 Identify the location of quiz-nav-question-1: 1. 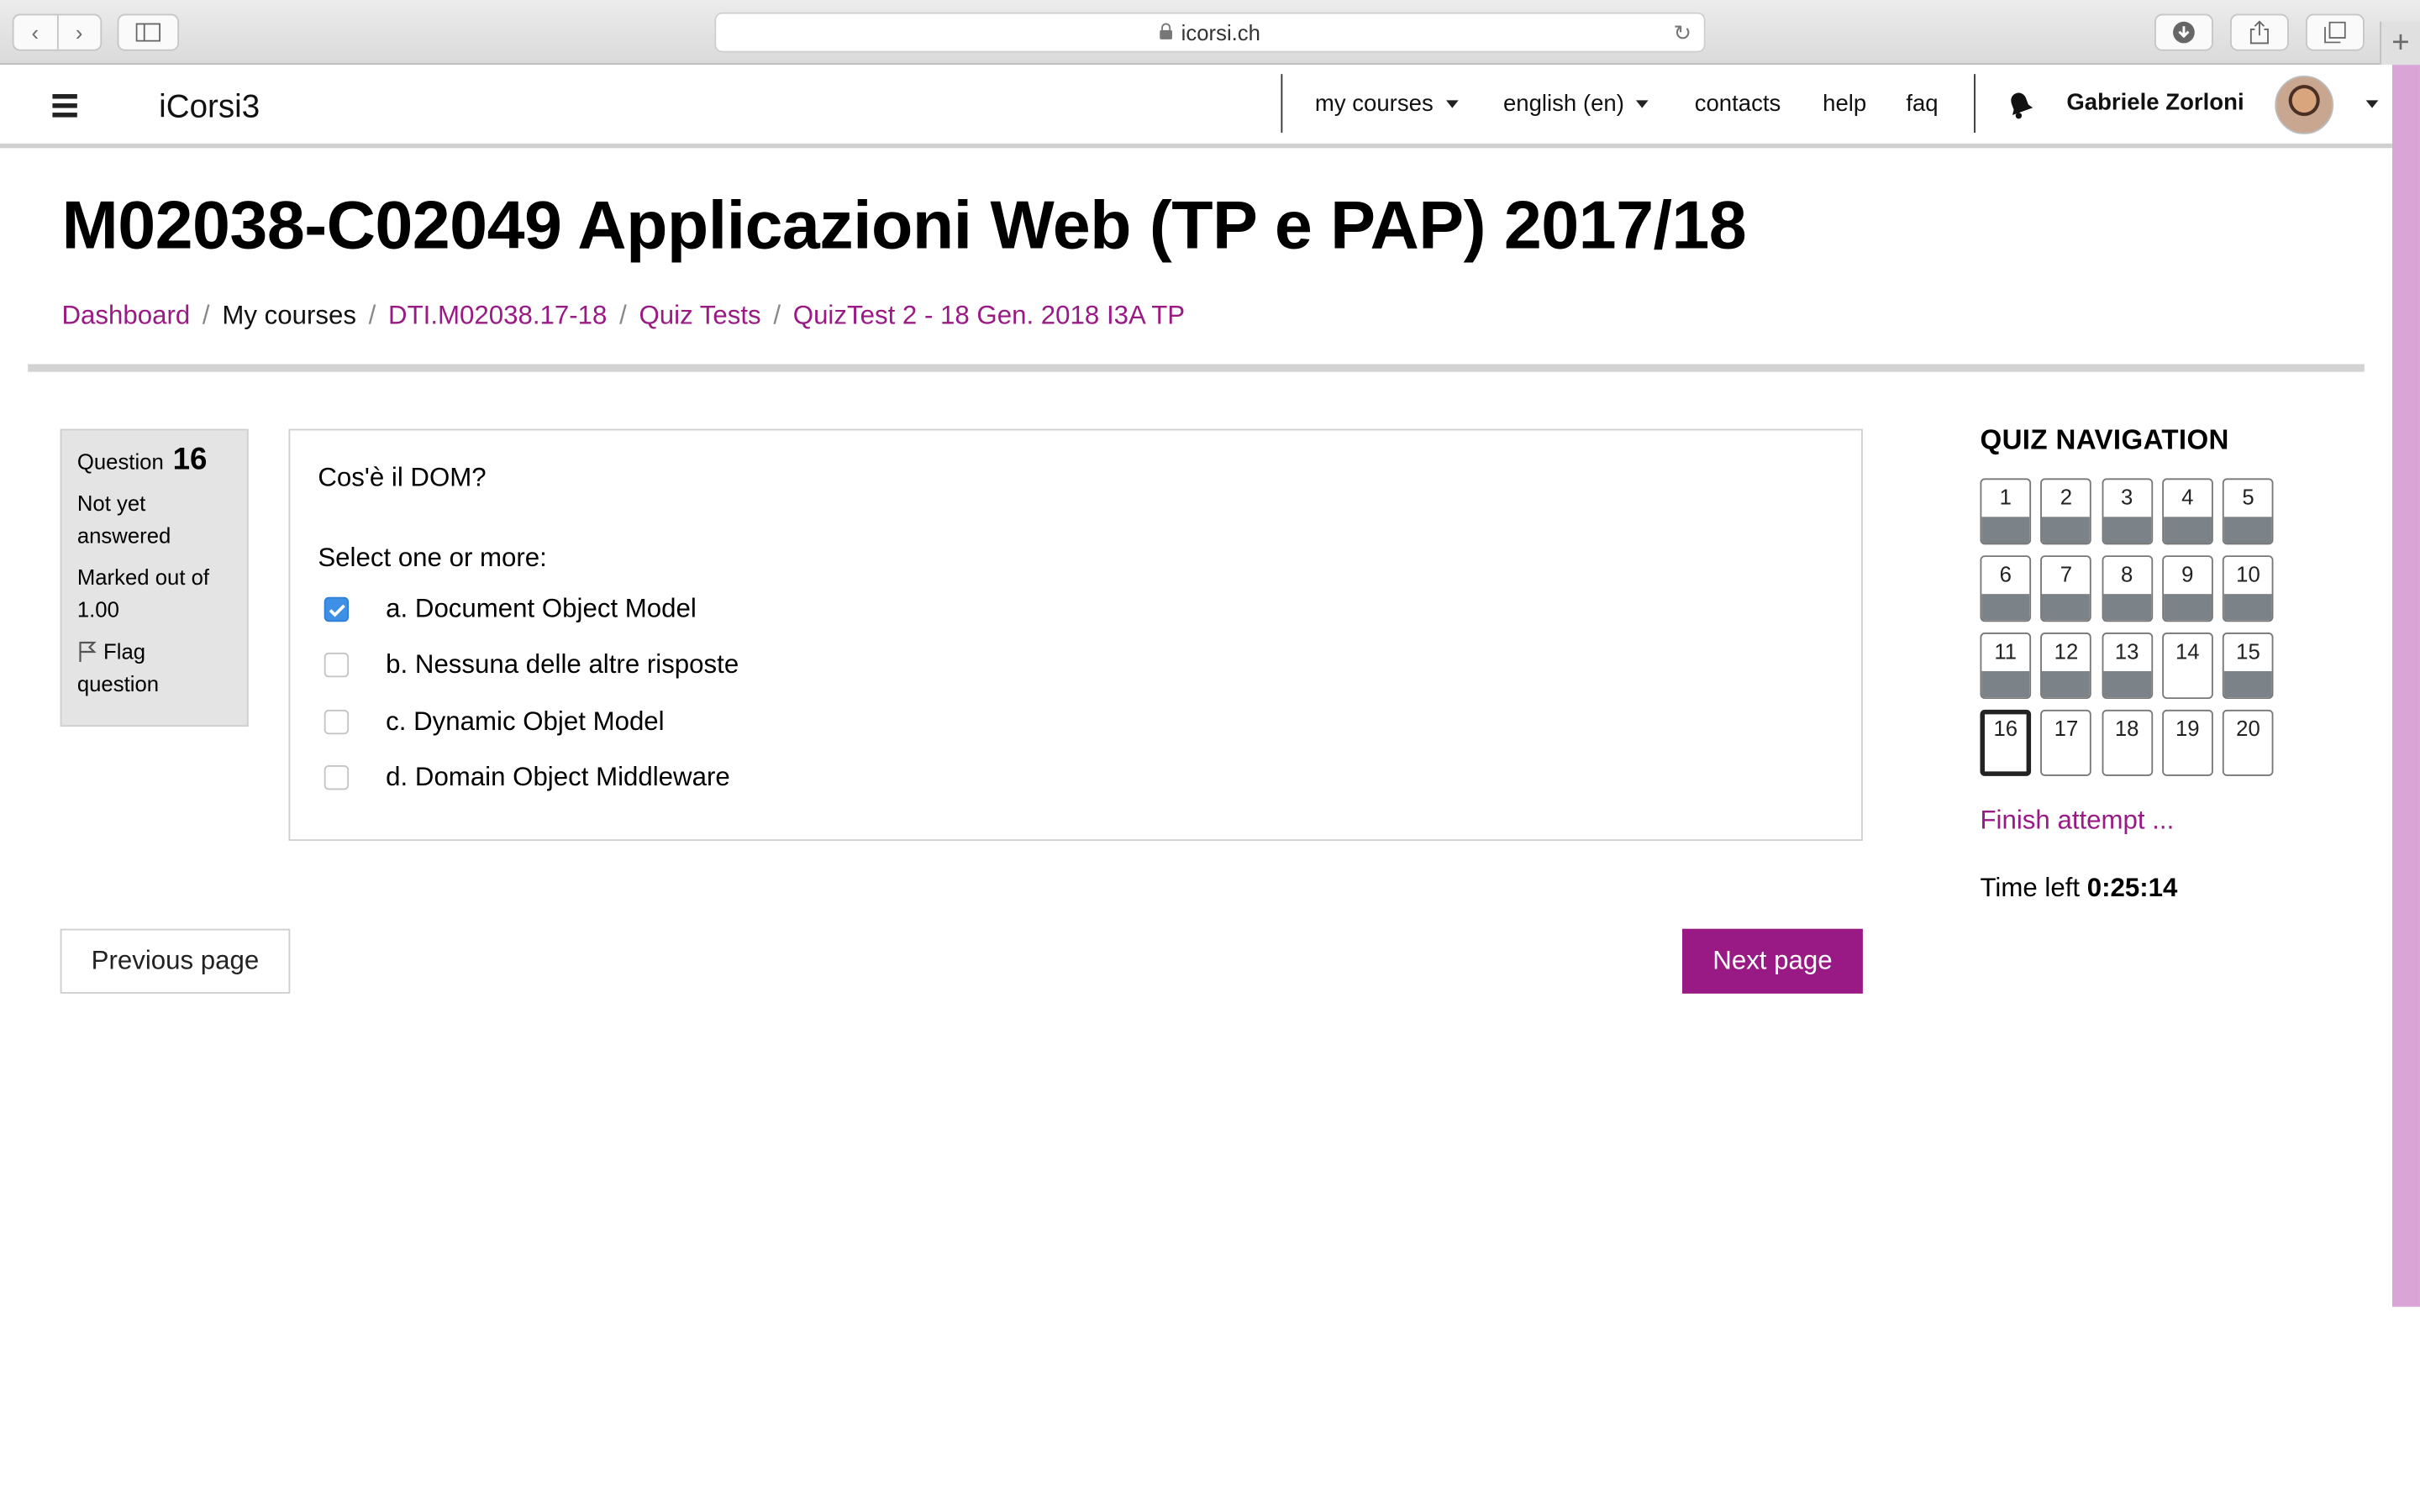
(2006, 511).